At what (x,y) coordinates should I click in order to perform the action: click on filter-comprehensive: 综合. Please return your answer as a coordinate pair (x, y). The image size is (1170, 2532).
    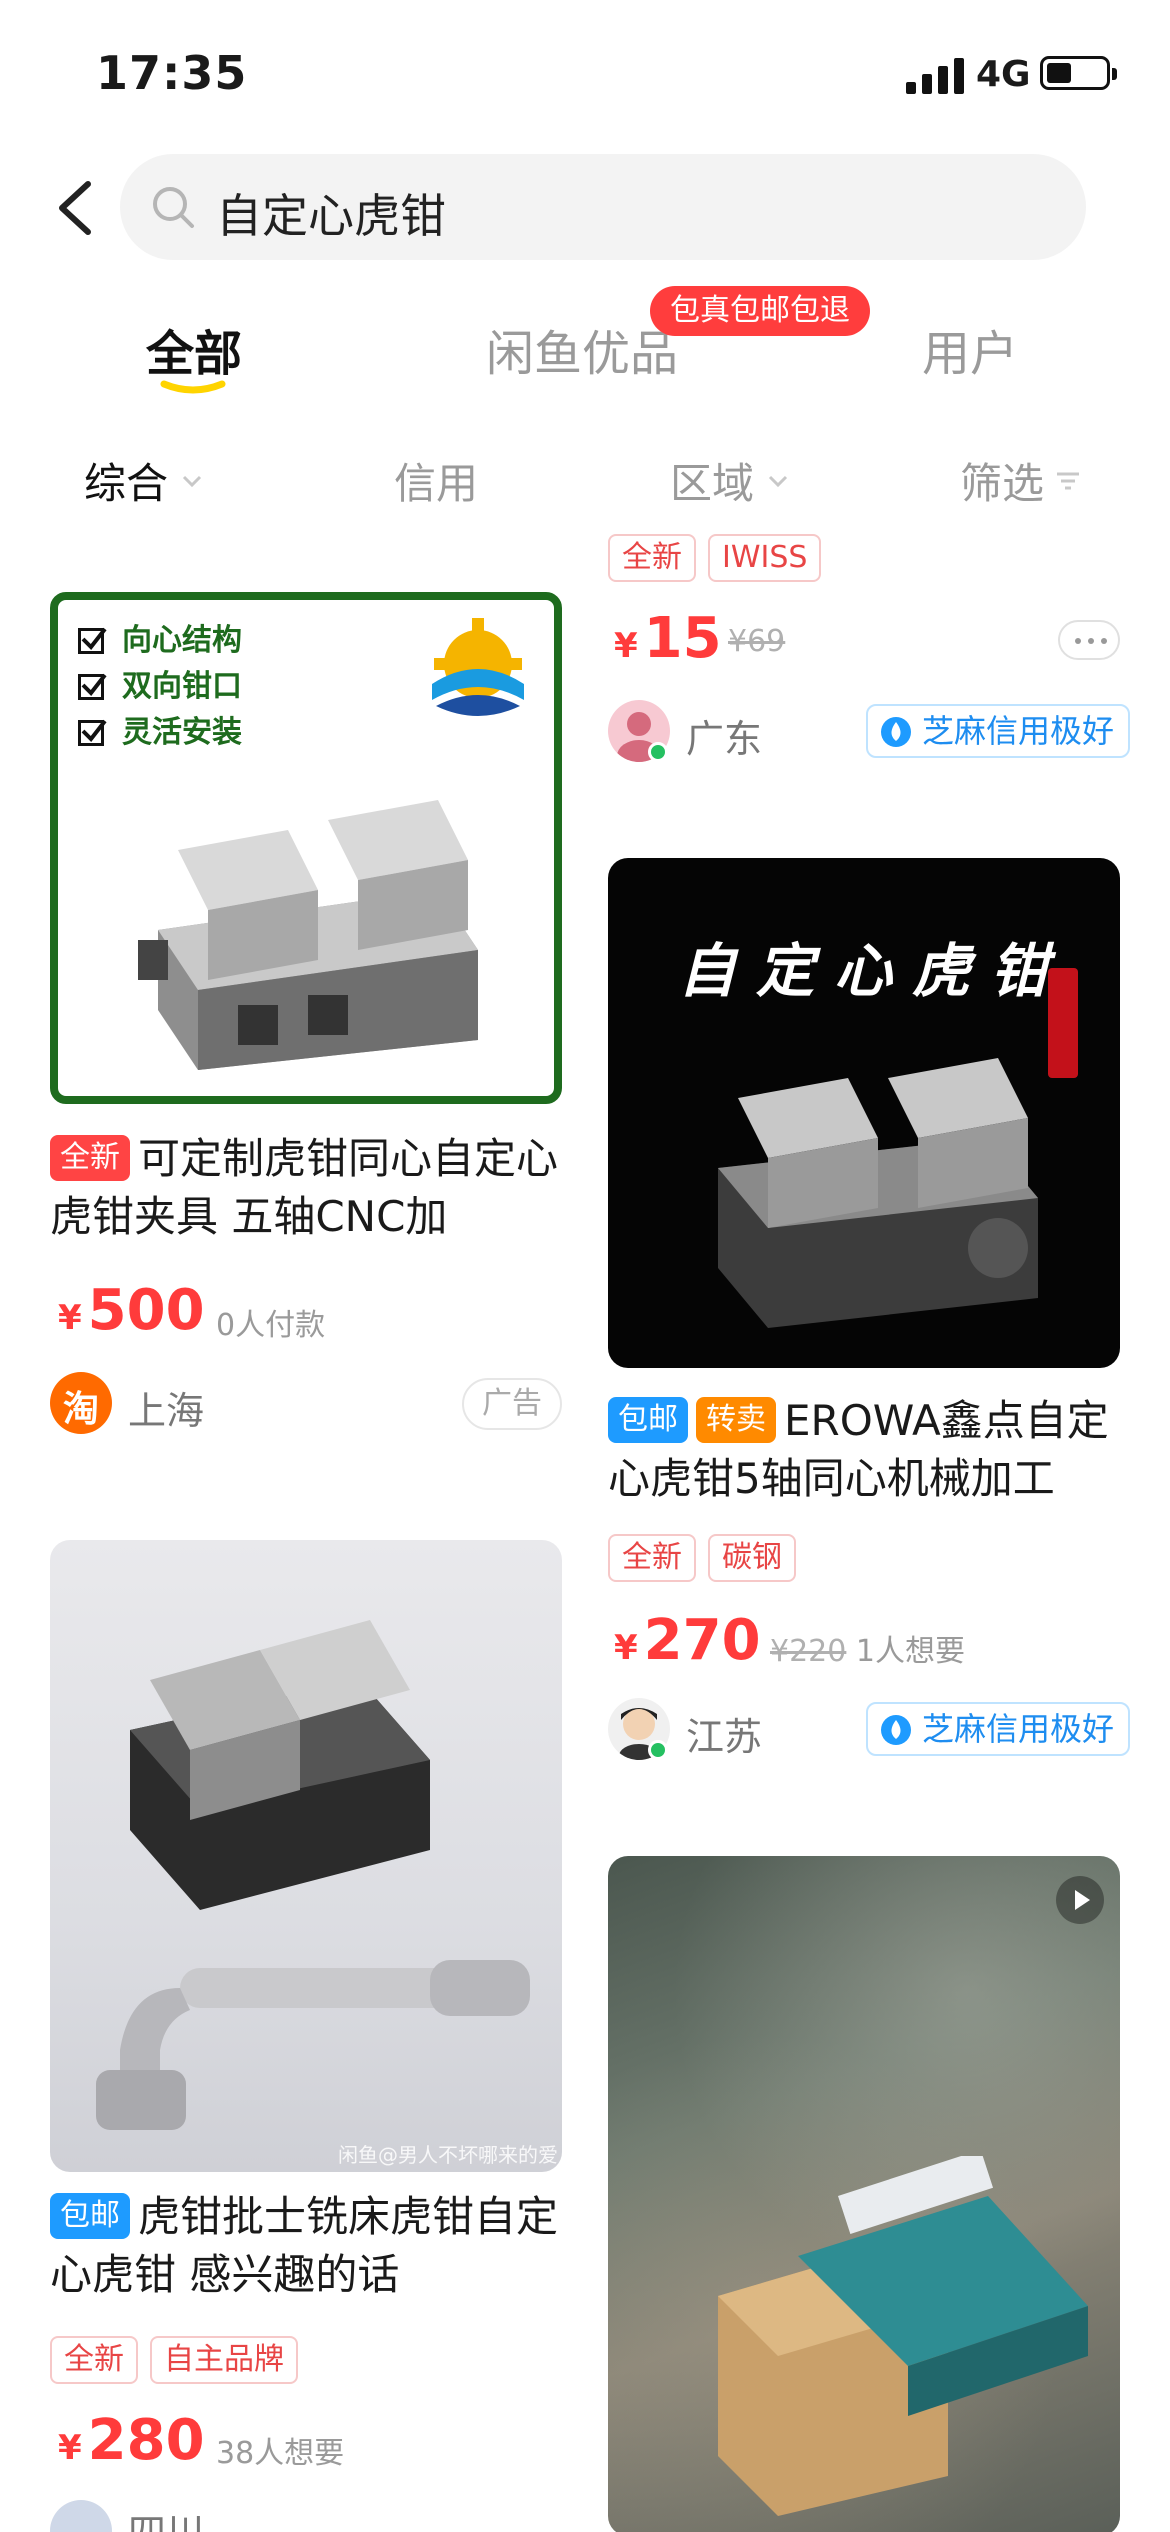
    Looking at the image, I should click on (145, 480).